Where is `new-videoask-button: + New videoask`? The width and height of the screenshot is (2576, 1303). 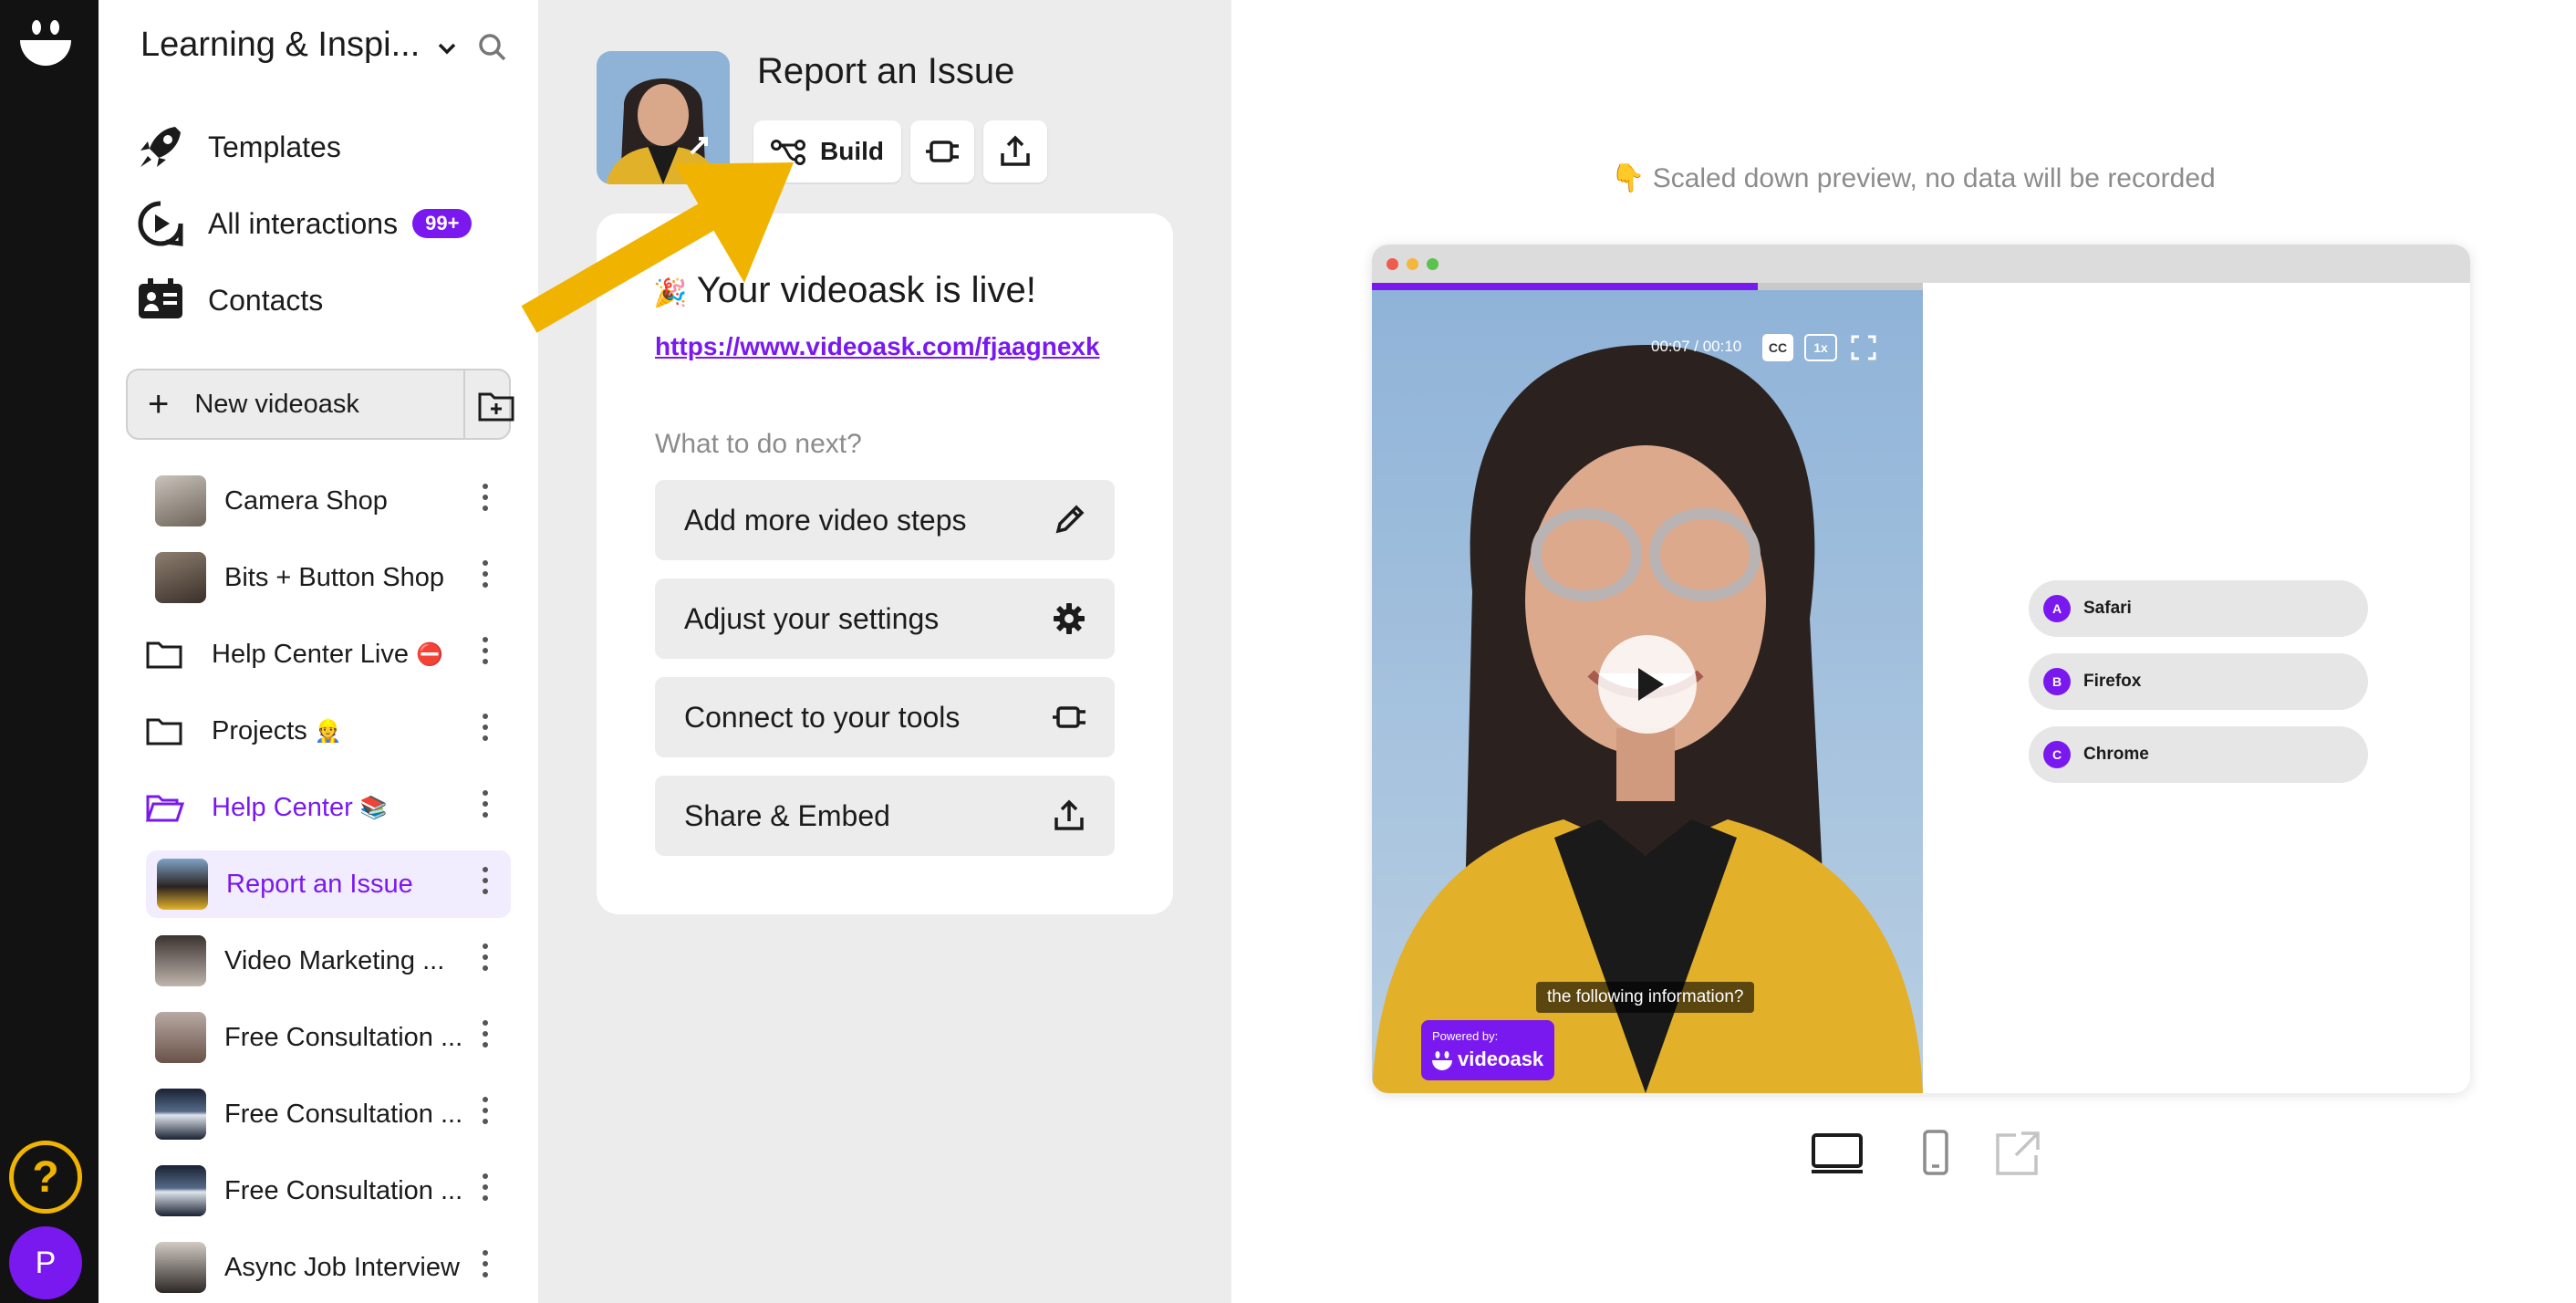 new-videoask-button: + New videoask is located at coordinates (320, 404).